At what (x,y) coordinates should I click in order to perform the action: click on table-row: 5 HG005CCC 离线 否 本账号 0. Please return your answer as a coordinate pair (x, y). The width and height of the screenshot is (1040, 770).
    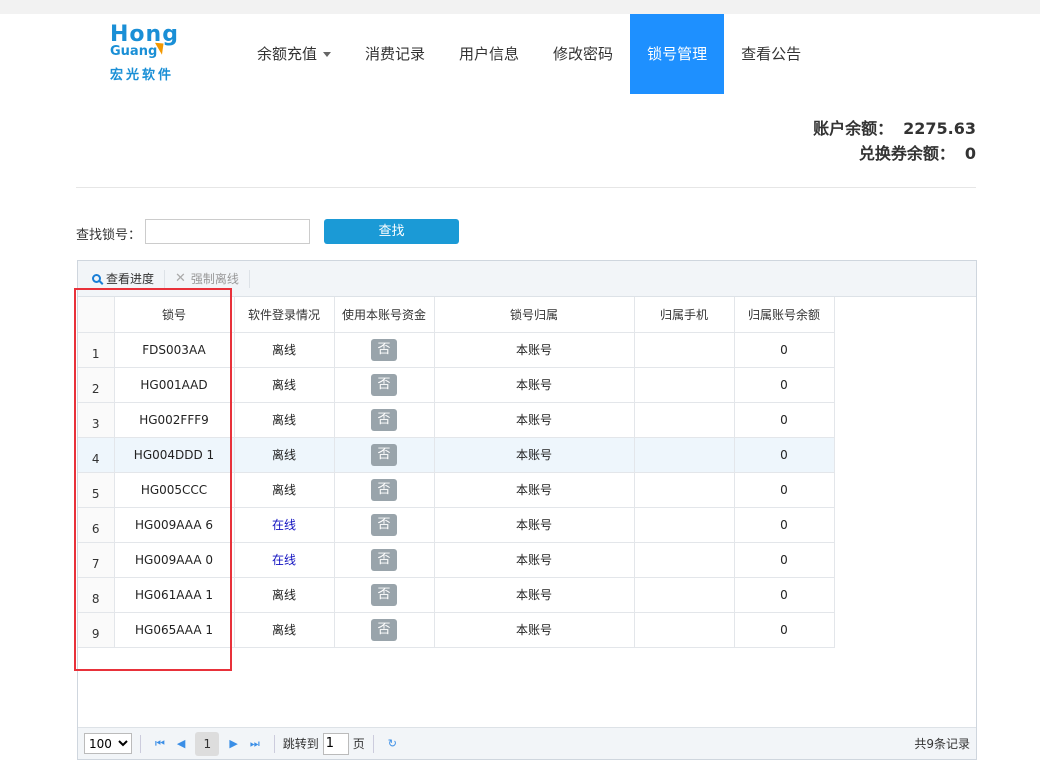
    Looking at the image, I should click on (456, 490).